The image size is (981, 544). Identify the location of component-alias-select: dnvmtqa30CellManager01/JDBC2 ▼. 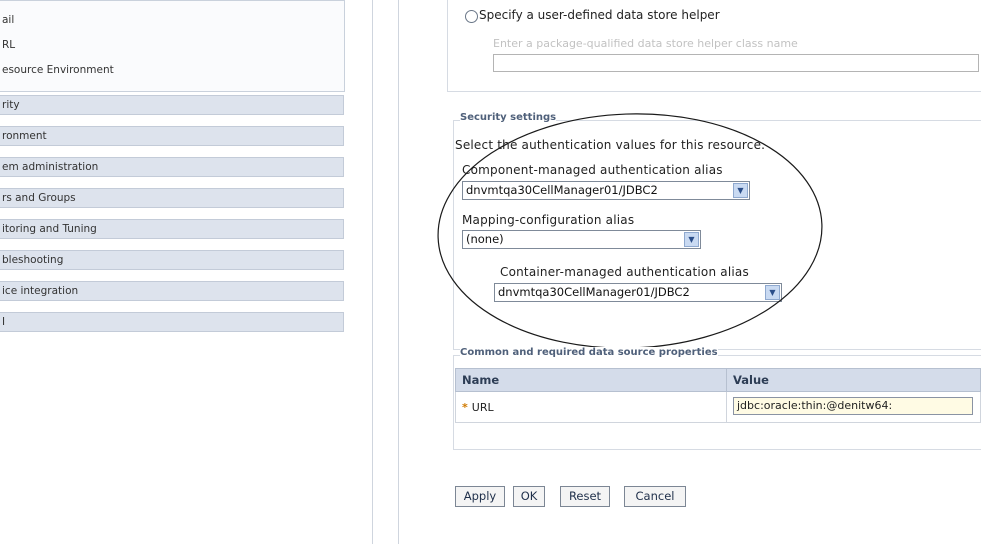
(606, 190).